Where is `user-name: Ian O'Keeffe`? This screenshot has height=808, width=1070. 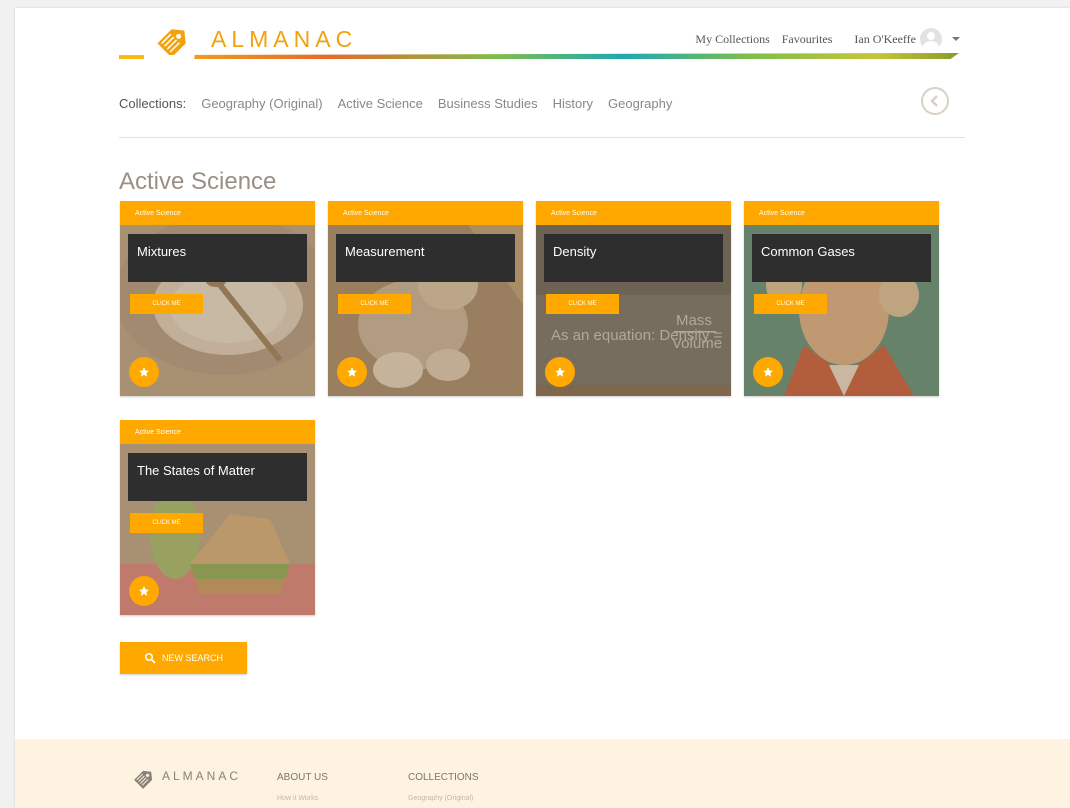 user-name: Ian O'Keeffe is located at coordinates (885, 38).